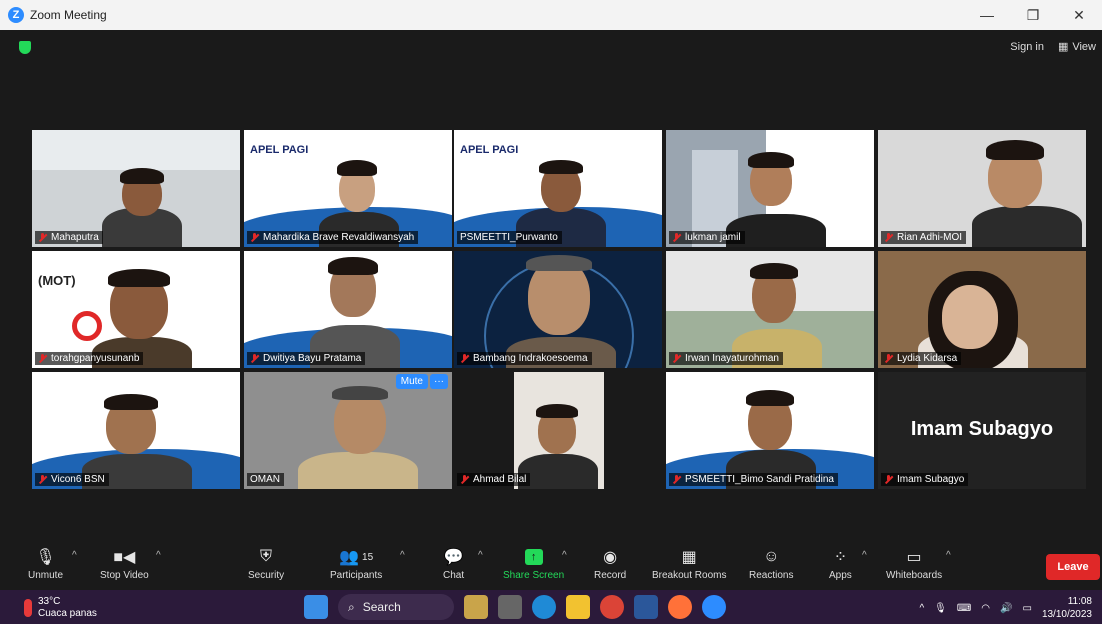 The width and height of the screenshot is (1102, 624). Describe the element at coordinates (25, 47) in the screenshot. I see `encryption-shield-icon` at that location.